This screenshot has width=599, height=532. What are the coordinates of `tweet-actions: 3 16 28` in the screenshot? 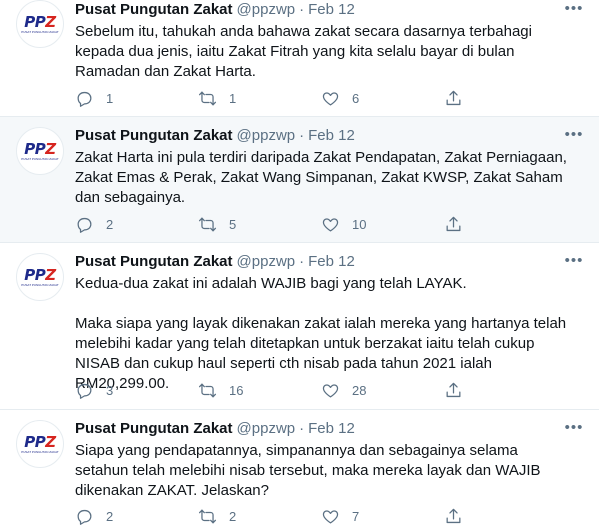 It's located at (290, 390).